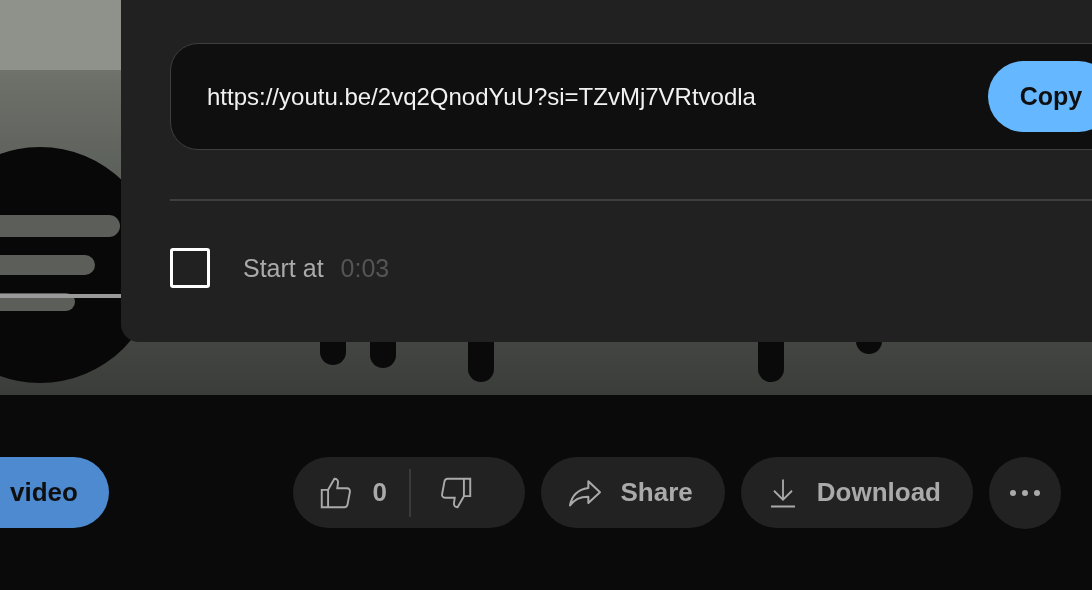 Image resolution: width=1092 pixels, height=590 pixels. What do you see at coordinates (283, 268) in the screenshot?
I see `start-at-label: Start at` at bounding box center [283, 268].